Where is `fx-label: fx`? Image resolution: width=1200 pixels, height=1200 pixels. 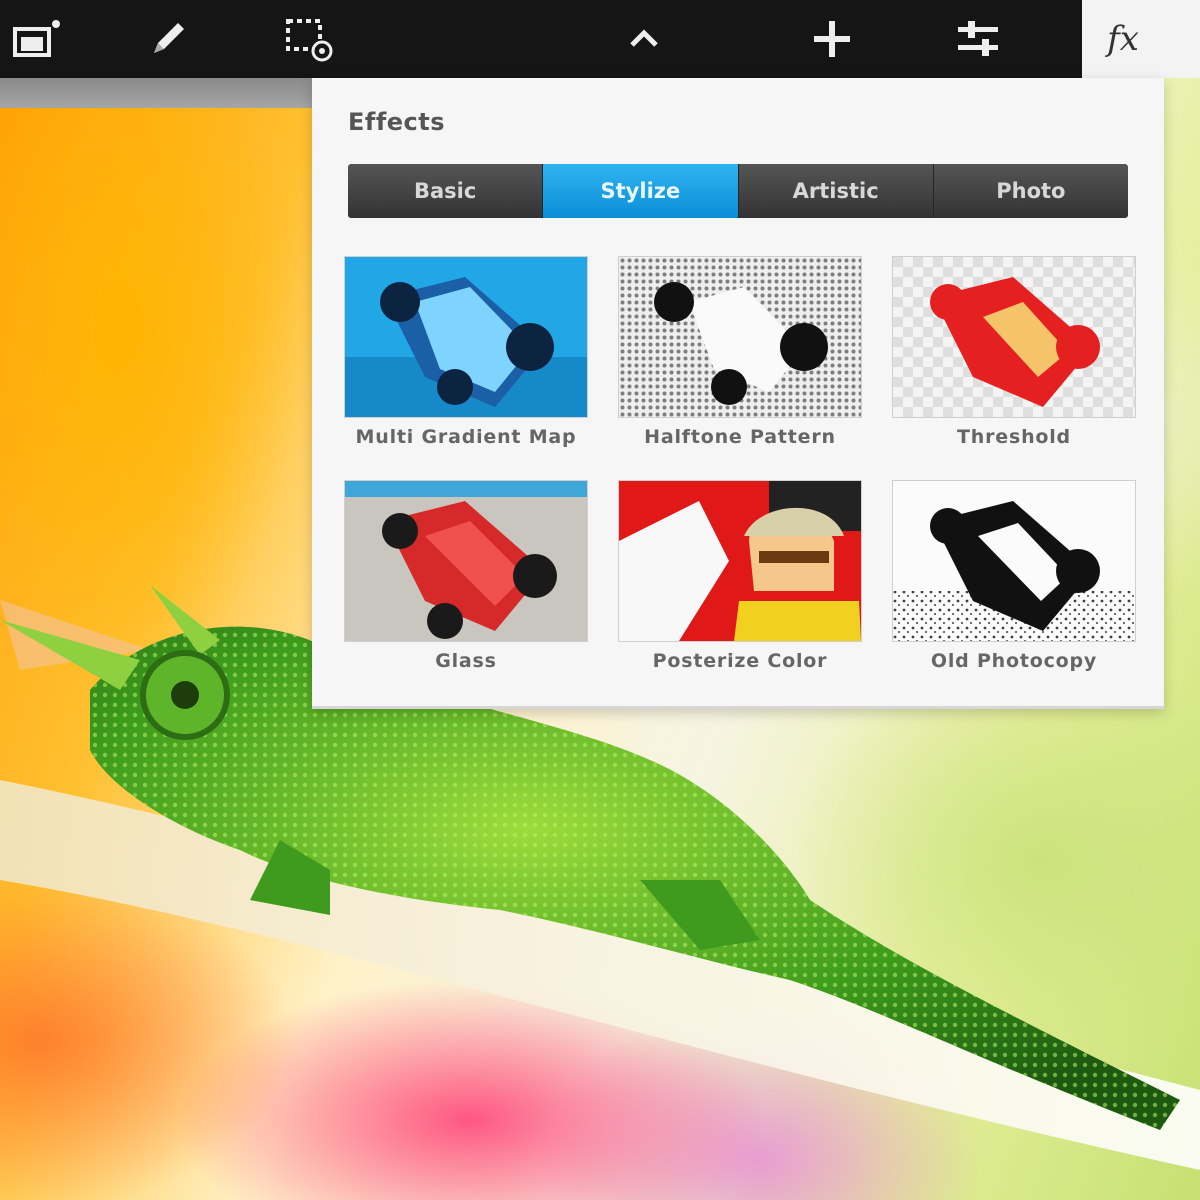 fx-label: fx is located at coordinates (1123, 39).